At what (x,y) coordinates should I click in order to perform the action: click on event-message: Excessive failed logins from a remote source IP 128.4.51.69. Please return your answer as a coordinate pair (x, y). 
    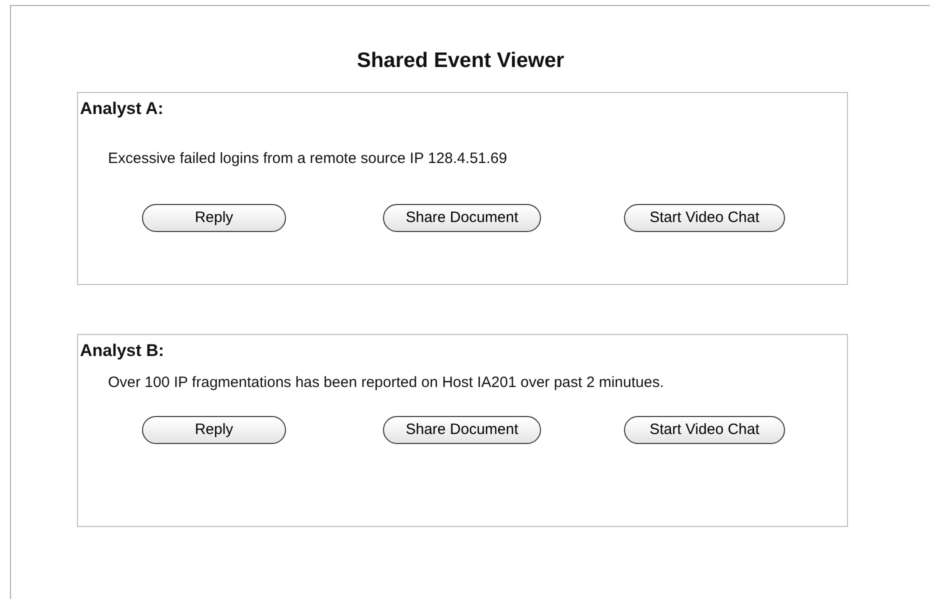
    Looking at the image, I should click on (308, 158).